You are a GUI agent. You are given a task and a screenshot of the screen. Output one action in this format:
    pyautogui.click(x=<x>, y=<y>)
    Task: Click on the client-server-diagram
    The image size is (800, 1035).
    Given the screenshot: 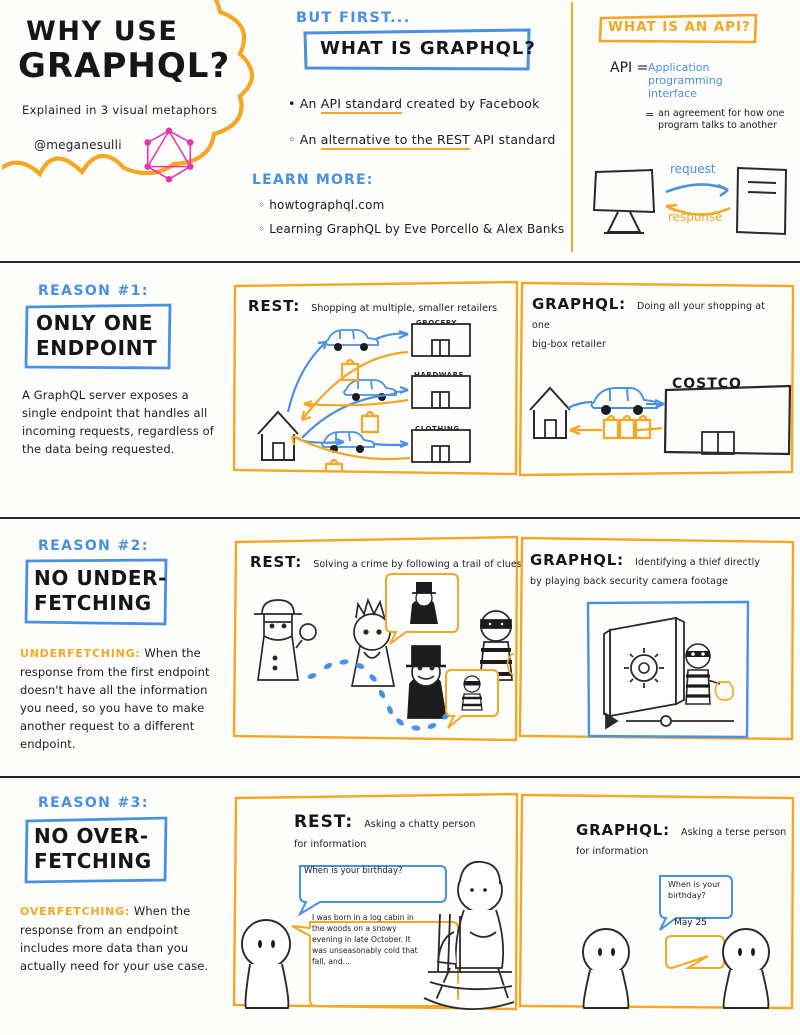 What is the action you would take?
    pyautogui.click(x=690, y=201)
    